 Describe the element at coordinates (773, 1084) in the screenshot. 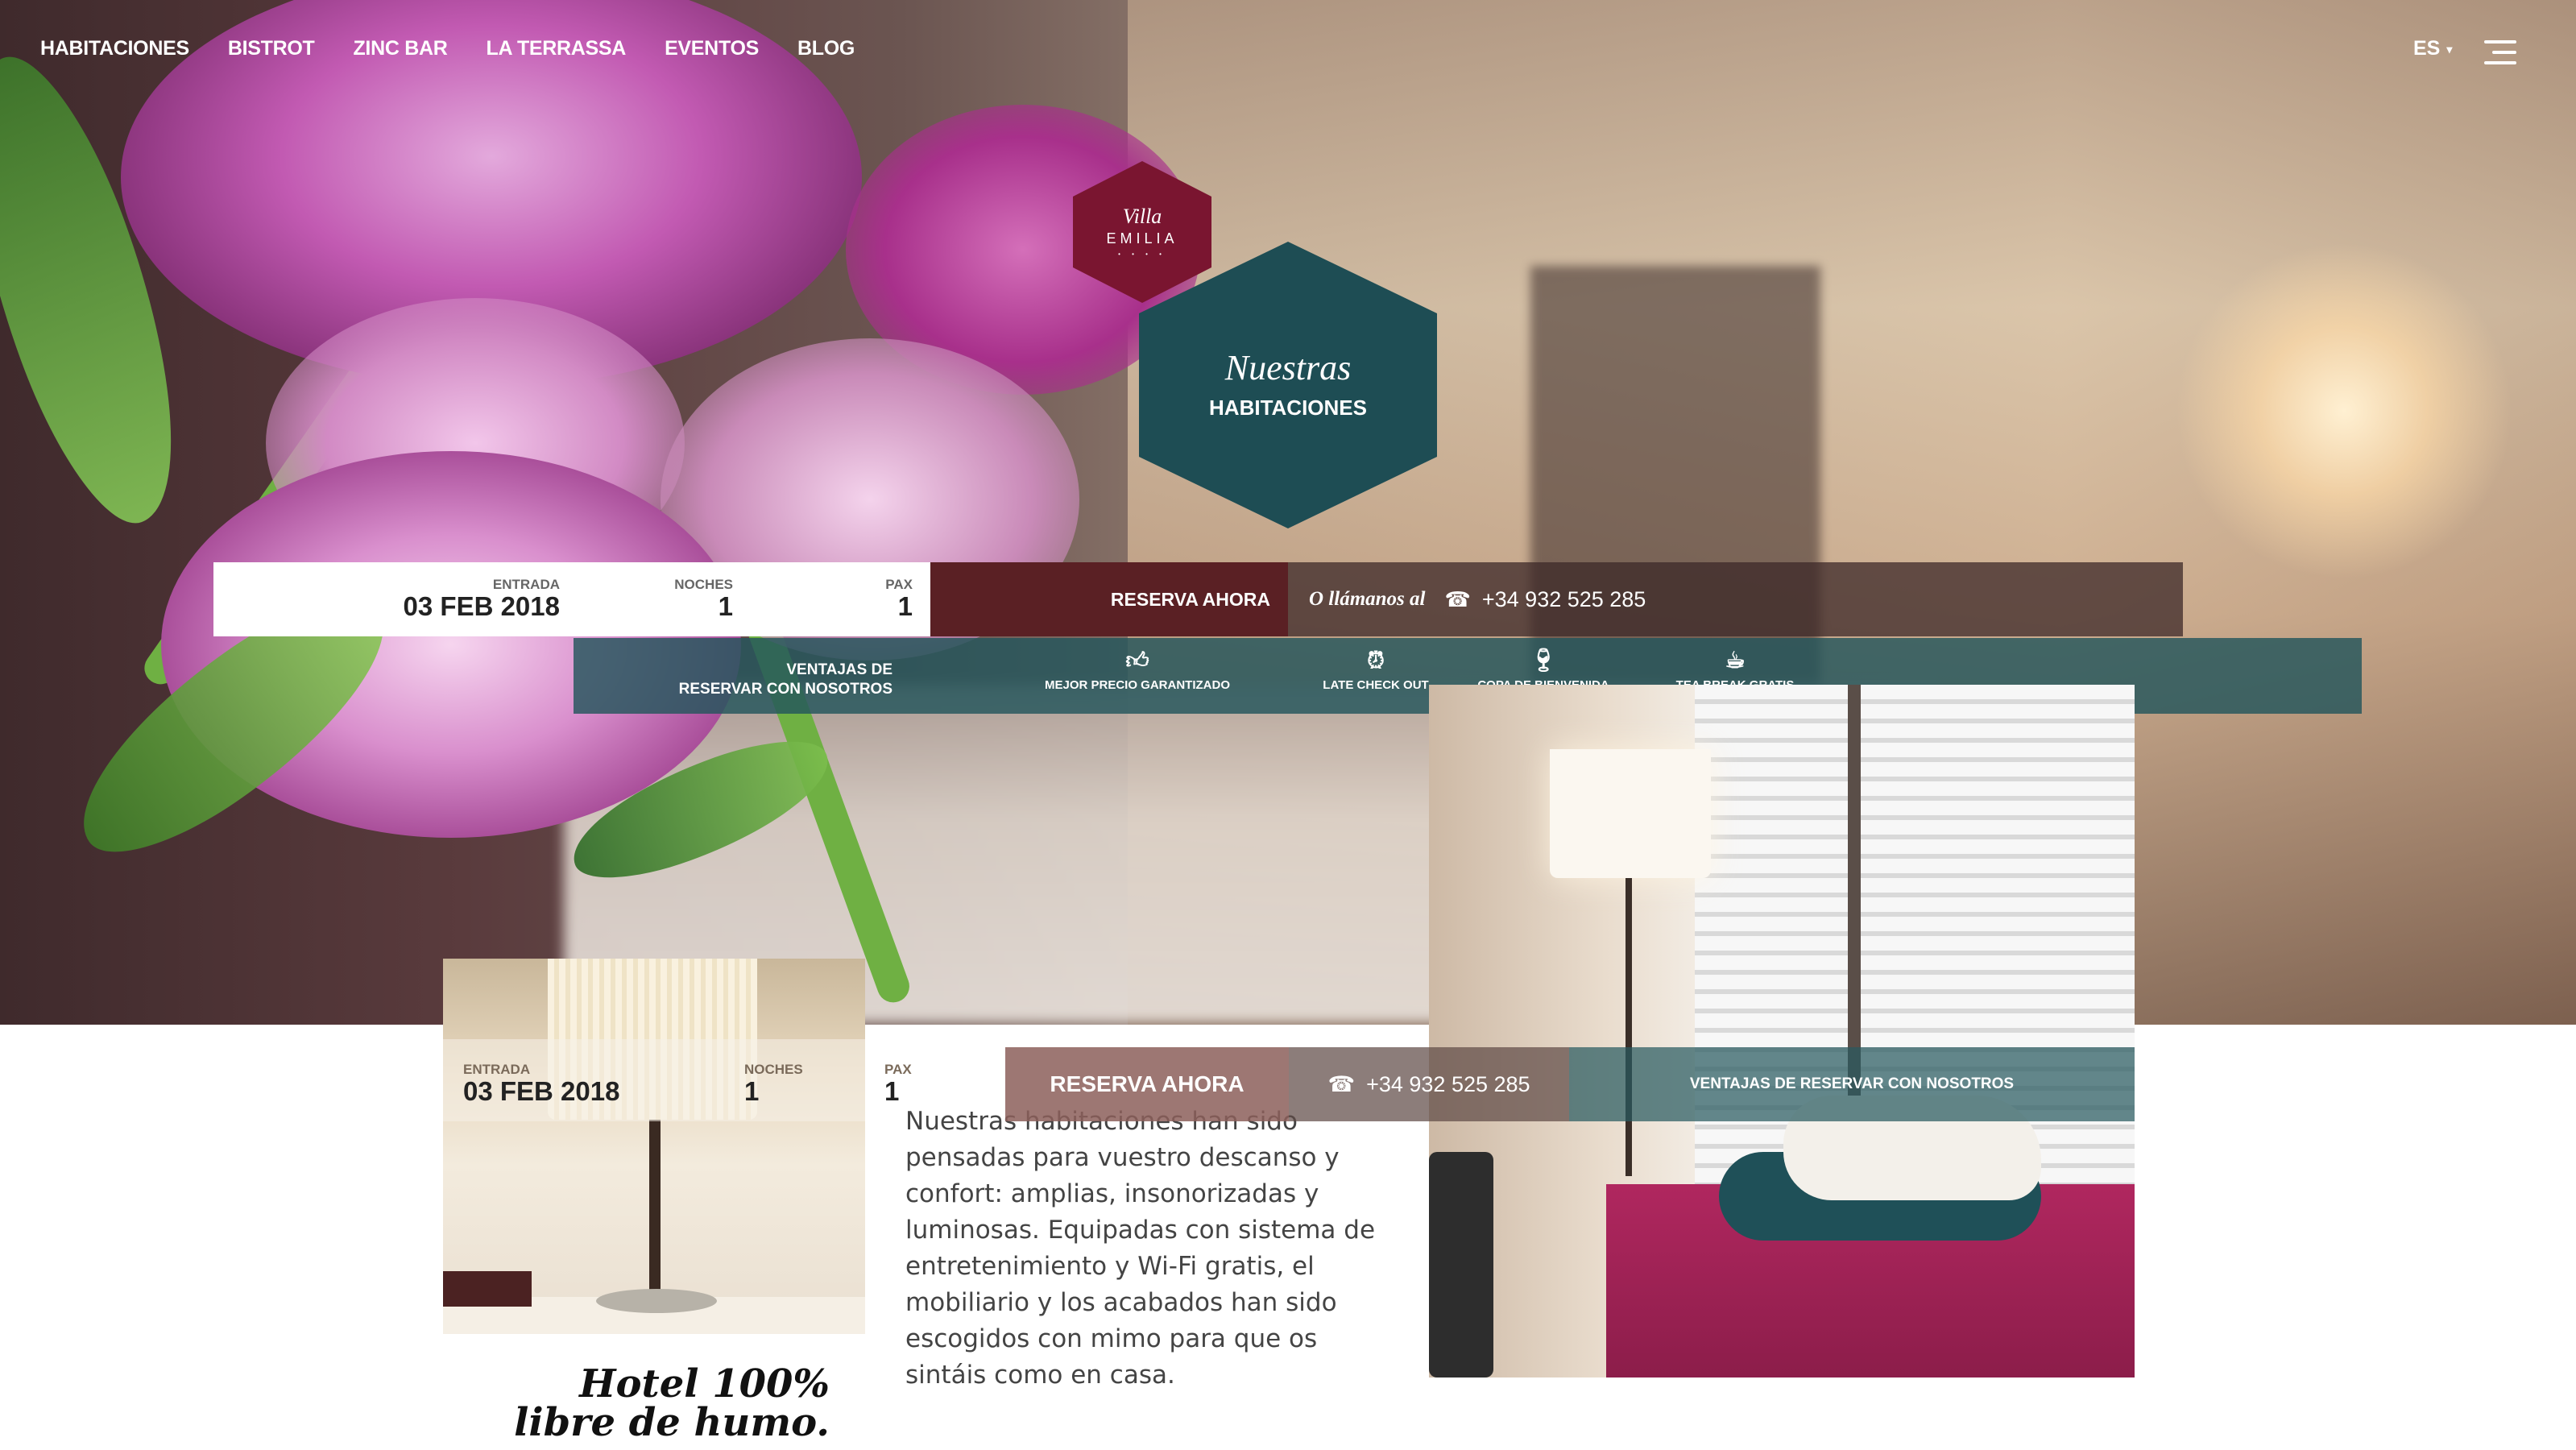

I see `nights-field-secondary: NOCHES 1` at that location.